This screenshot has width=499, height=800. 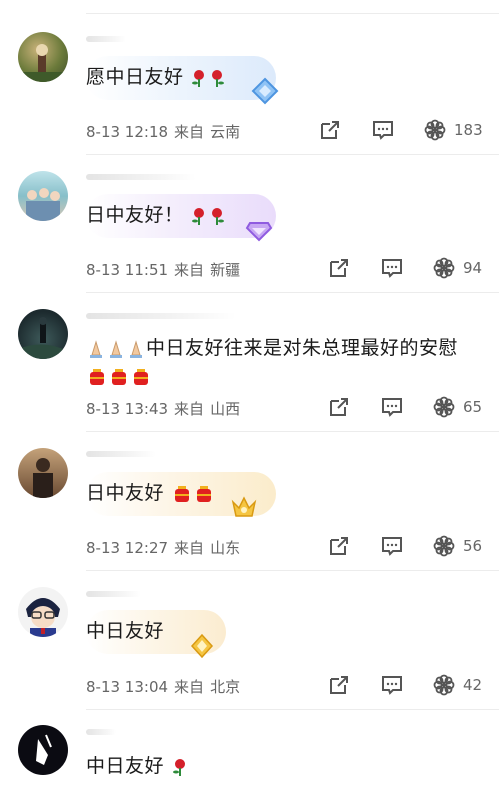 I want to click on comment-date: 8-13 11:51, so click(x=127, y=270).